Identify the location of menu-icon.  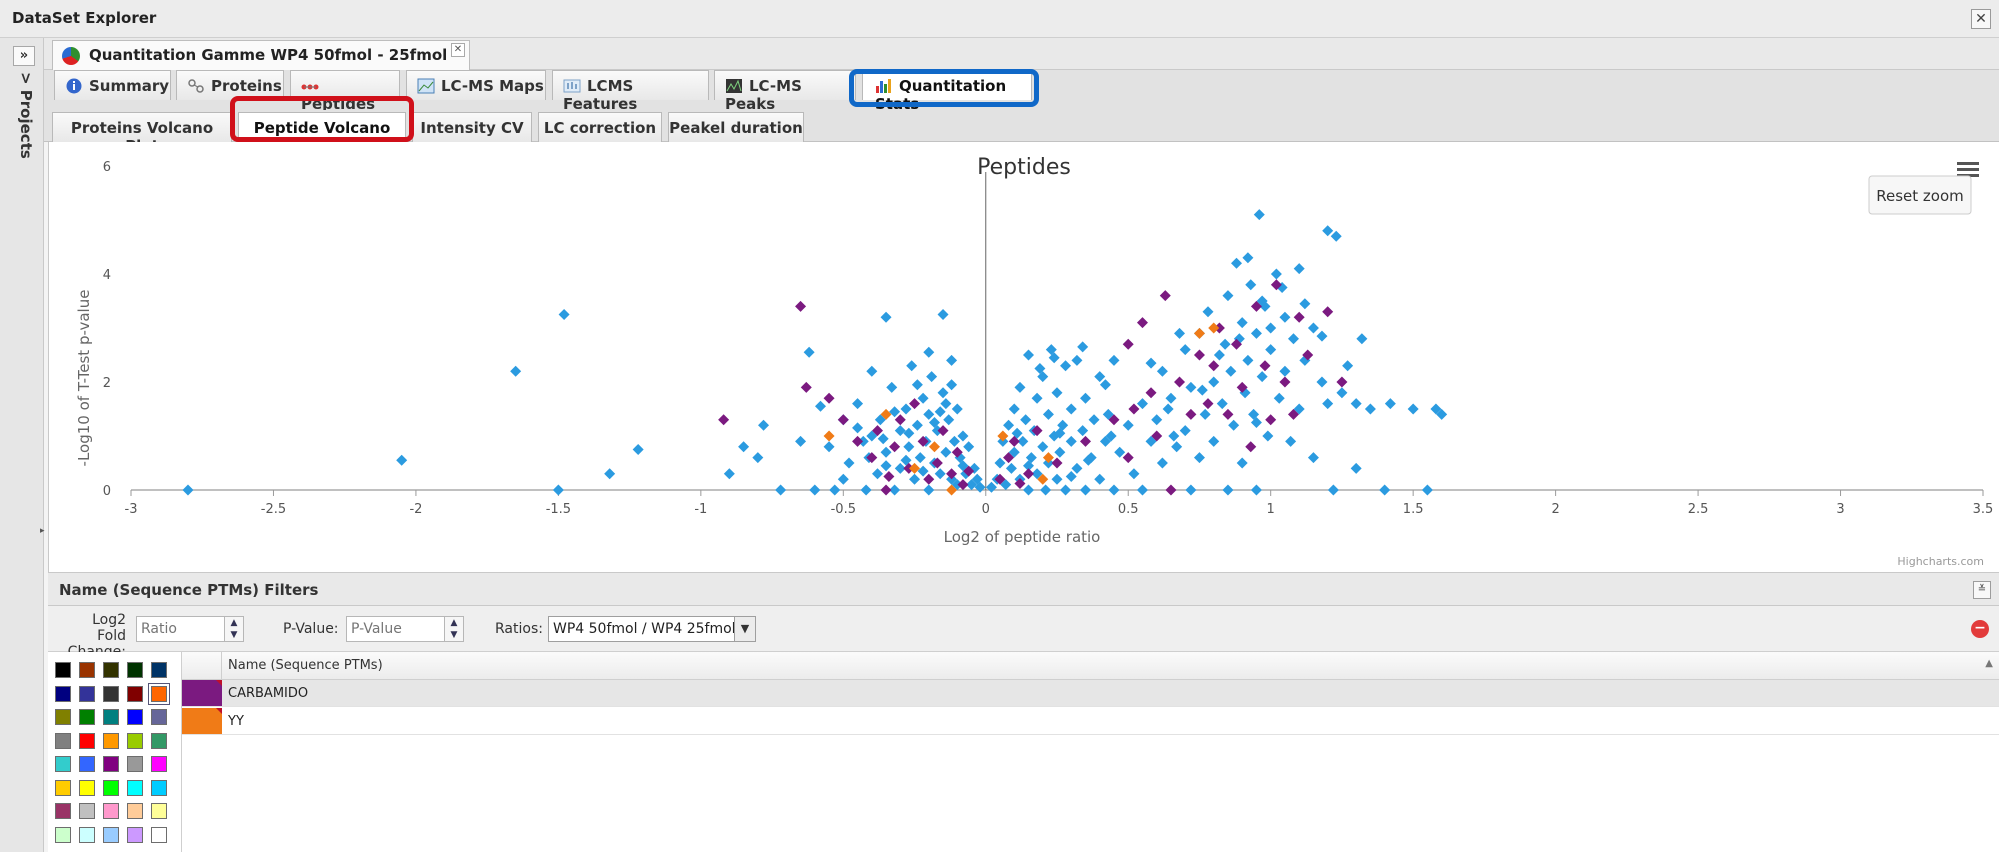
(1968, 169).